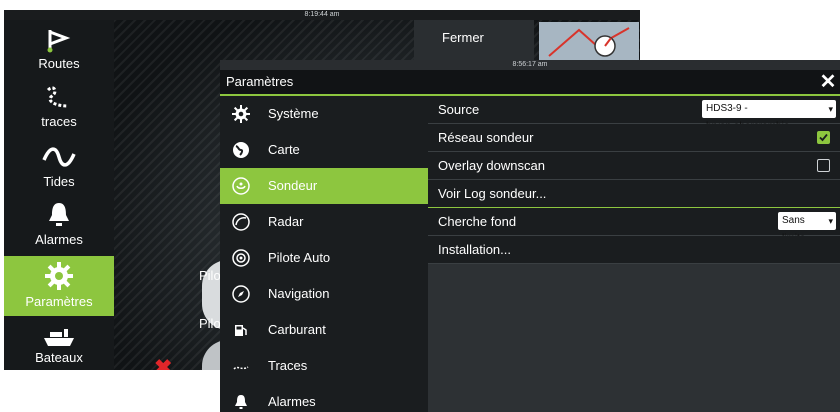 This screenshot has width=840, height=412. I want to click on rail-item-settings: Paramètres, so click(59, 286).